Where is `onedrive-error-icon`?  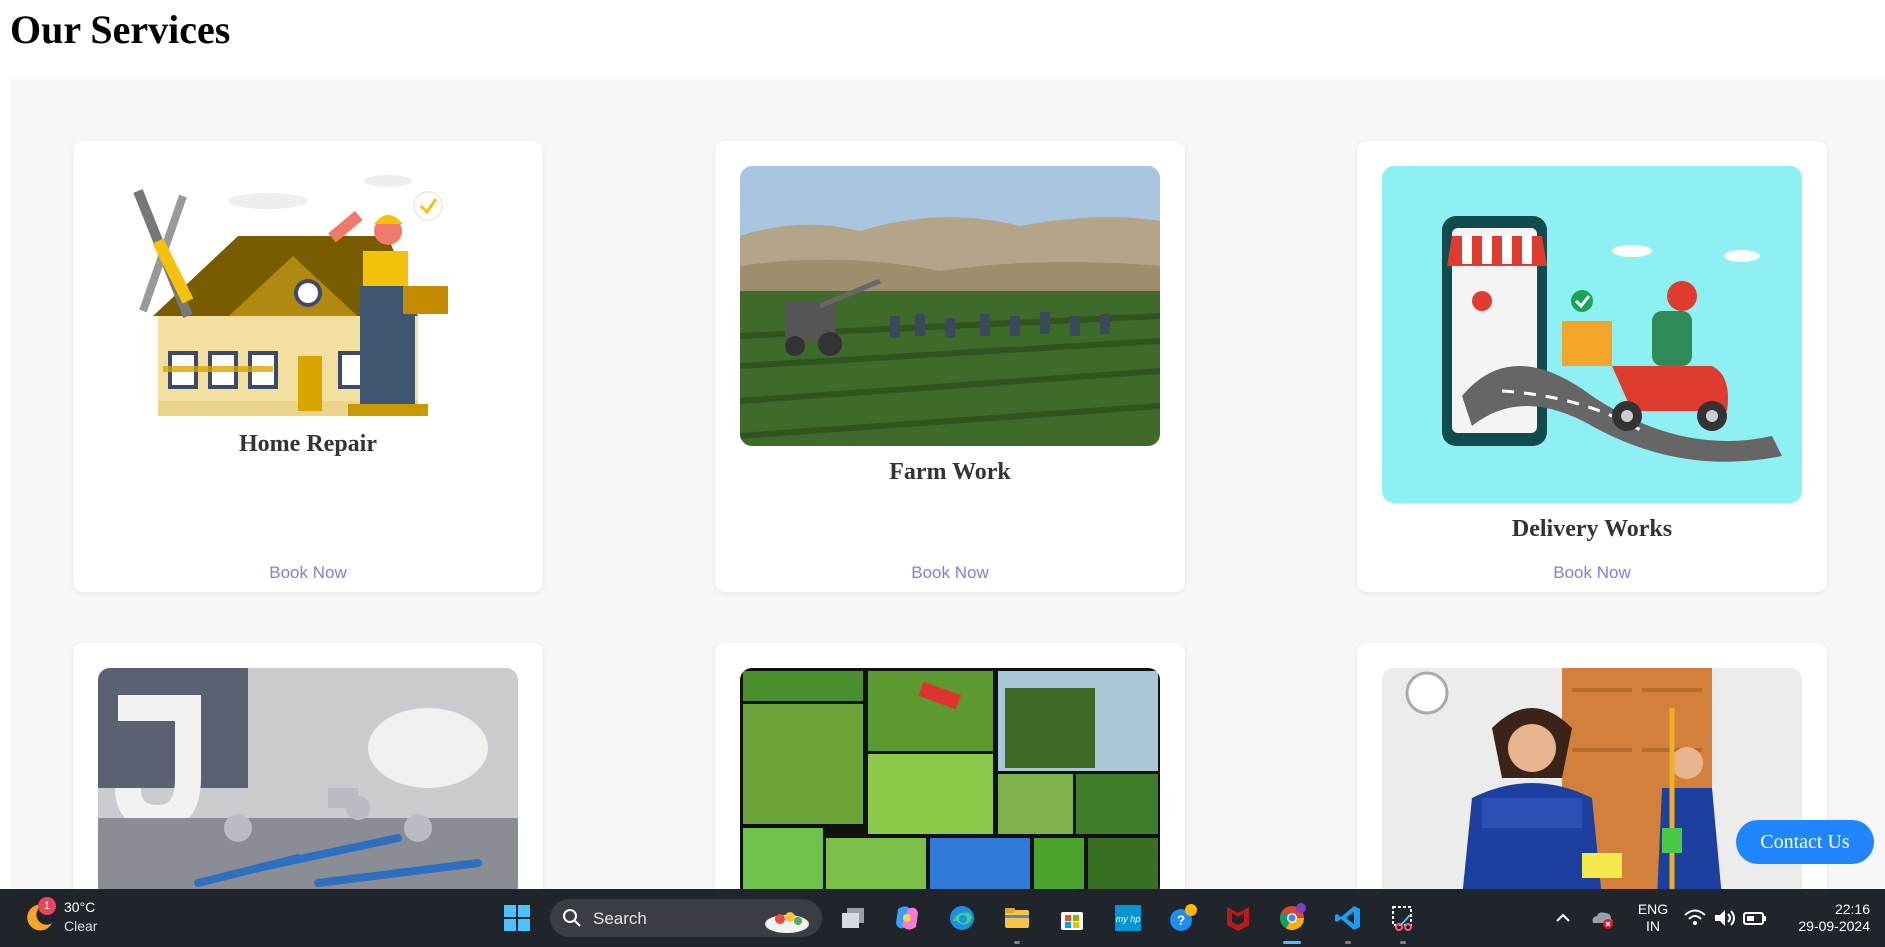 onedrive-error-icon is located at coordinates (1602, 918).